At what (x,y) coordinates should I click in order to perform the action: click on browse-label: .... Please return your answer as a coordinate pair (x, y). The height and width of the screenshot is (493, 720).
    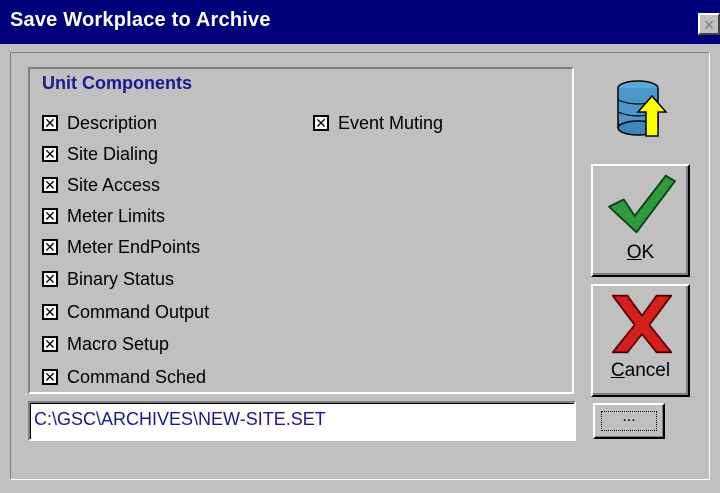
    Looking at the image, I should click on (629, 420).